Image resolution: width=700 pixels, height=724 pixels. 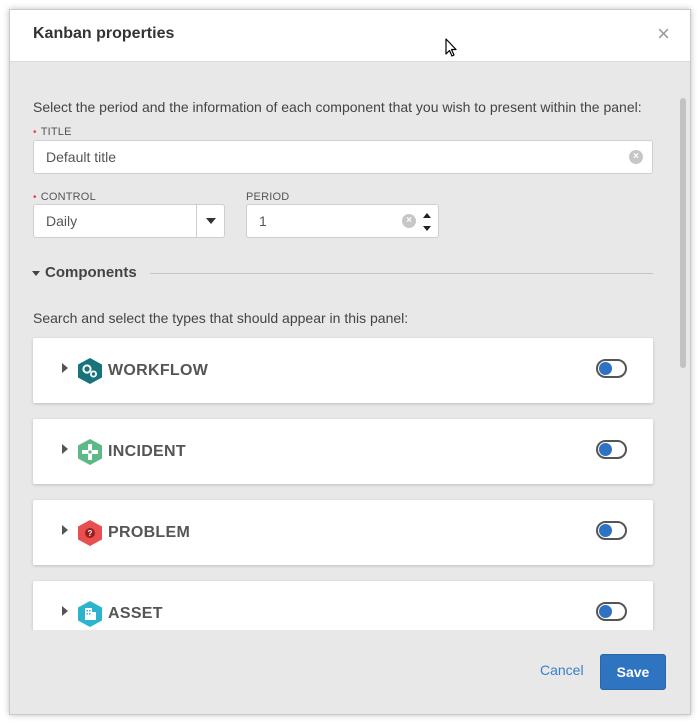 What do you see at coordinates (90, 614) in the screenshot?
I see `building-icon` at bounding box center [90, 614].